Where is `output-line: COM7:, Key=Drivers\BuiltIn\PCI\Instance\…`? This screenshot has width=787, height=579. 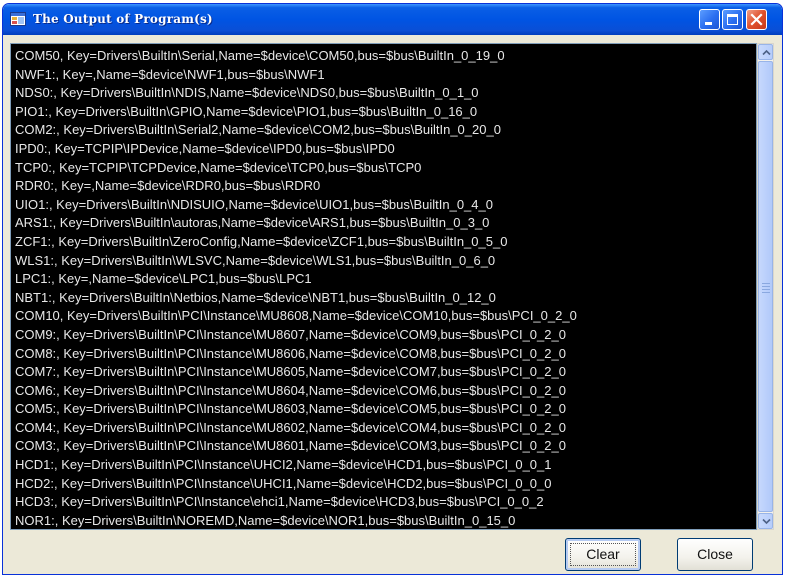
output-line: COM7:, Key=Drivers\BuiltIn\PCI\Instance\… is located at coordinates (290, 372).